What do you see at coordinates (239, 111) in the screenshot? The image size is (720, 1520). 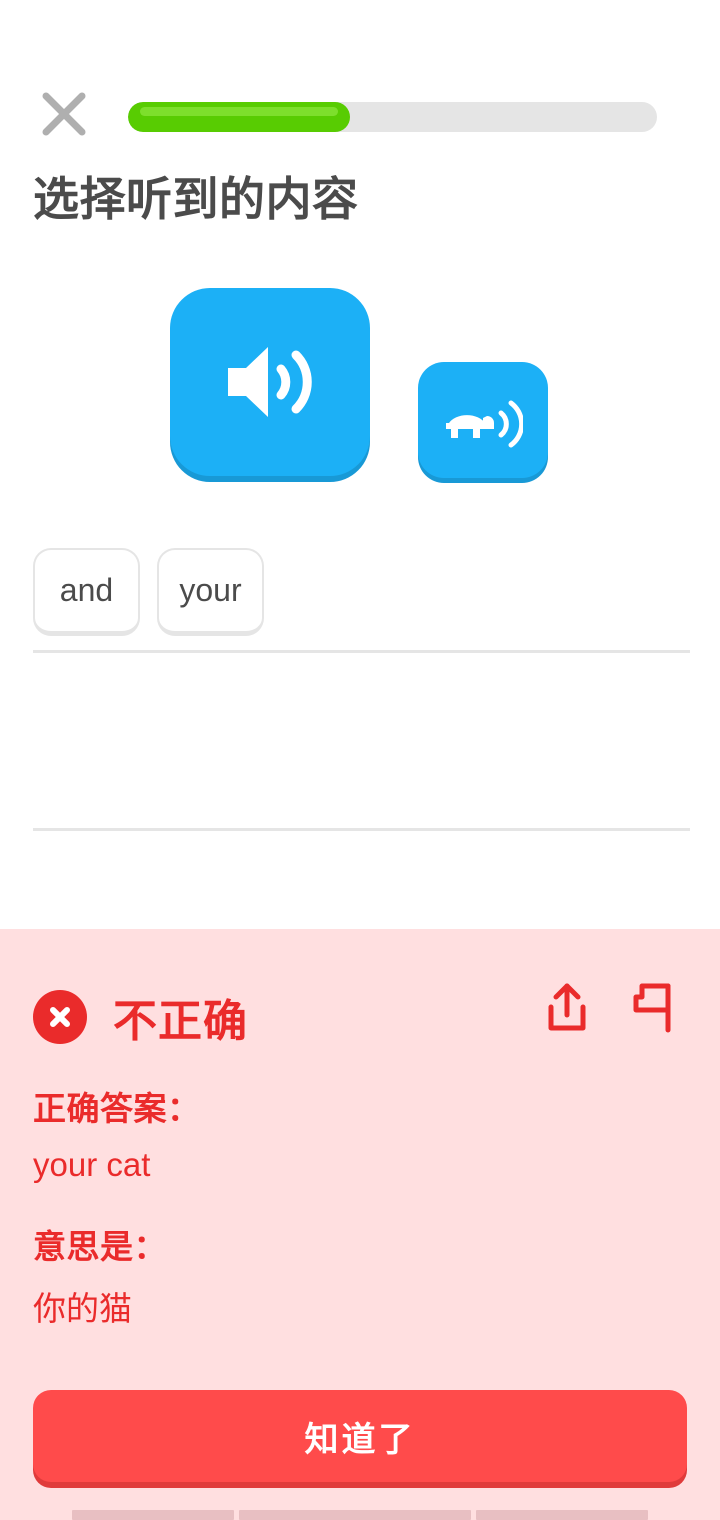 I see `progress-shine` at bounding box center [239, 111].